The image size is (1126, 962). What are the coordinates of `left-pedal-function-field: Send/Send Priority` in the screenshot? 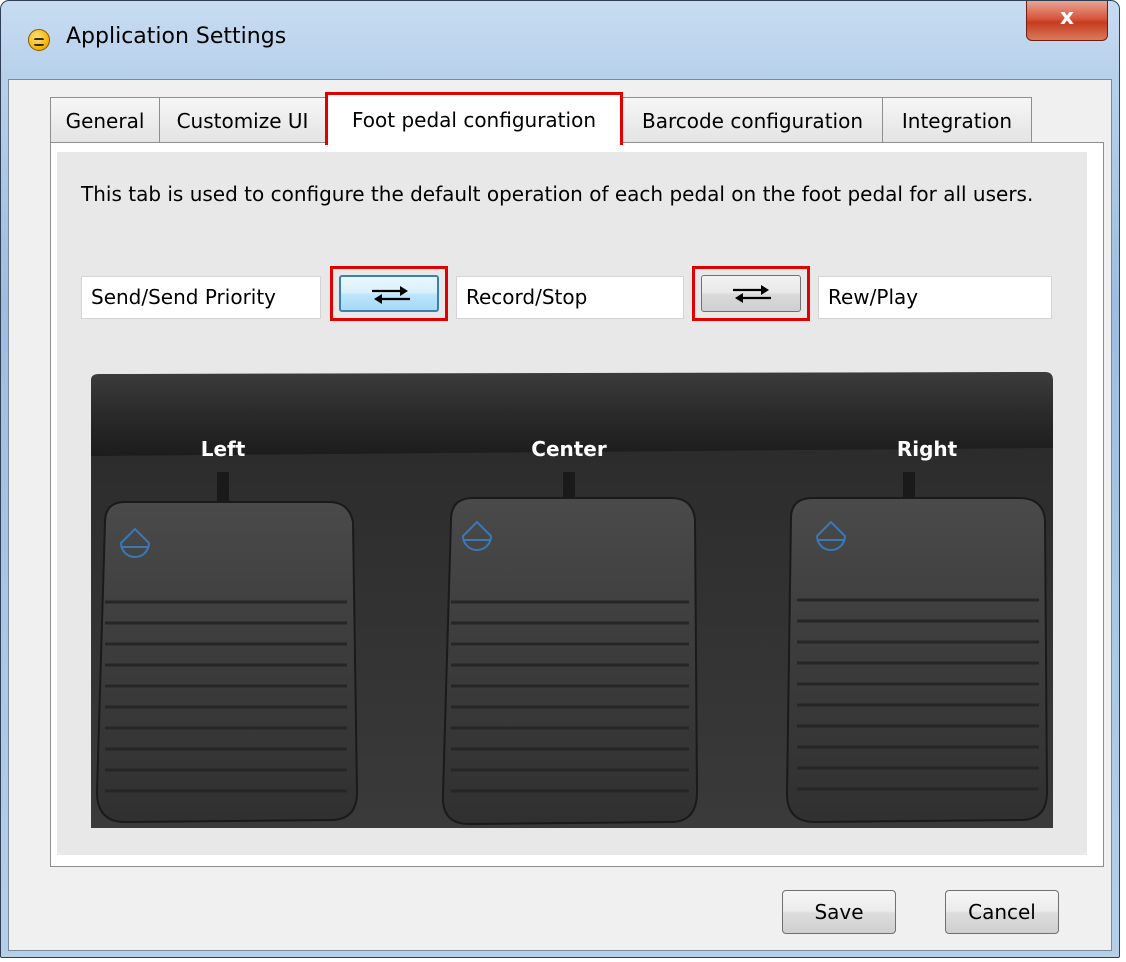 It's located at (201, 297).